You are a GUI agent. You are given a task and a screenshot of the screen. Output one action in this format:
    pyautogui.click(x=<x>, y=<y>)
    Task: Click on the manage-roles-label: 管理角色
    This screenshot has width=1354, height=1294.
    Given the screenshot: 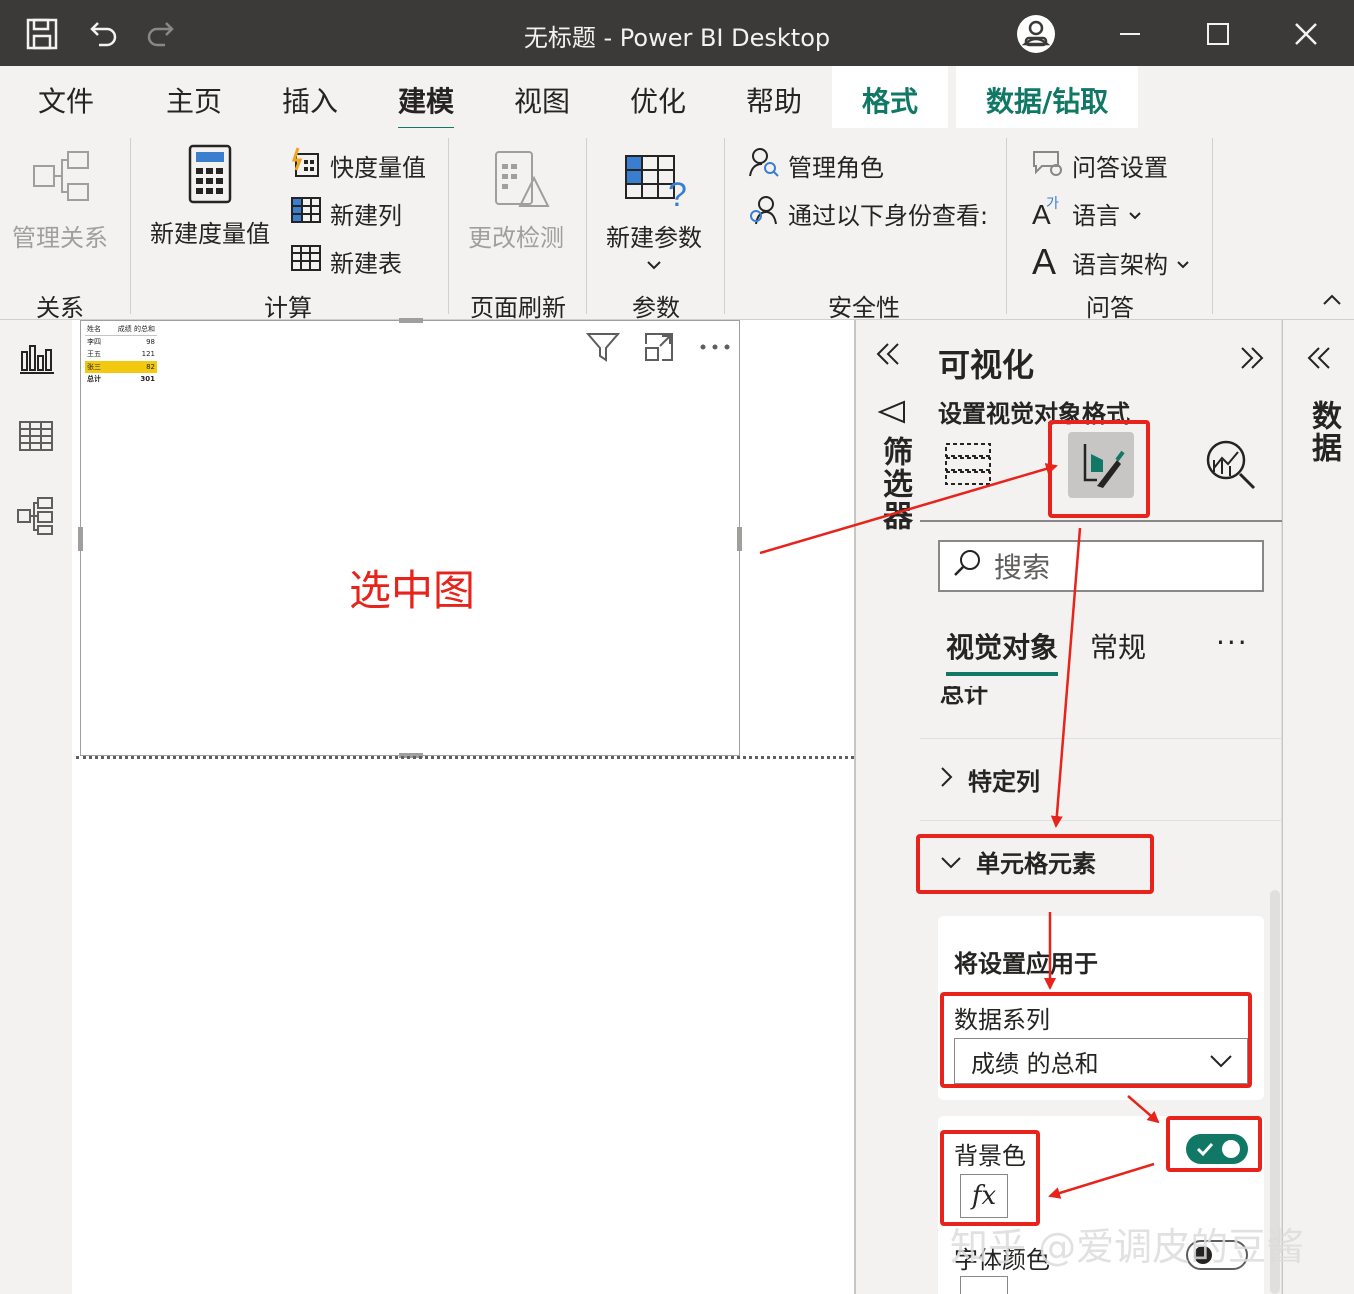 What is the action you would take?
    pyautogui.click(x=836, y=167)
    